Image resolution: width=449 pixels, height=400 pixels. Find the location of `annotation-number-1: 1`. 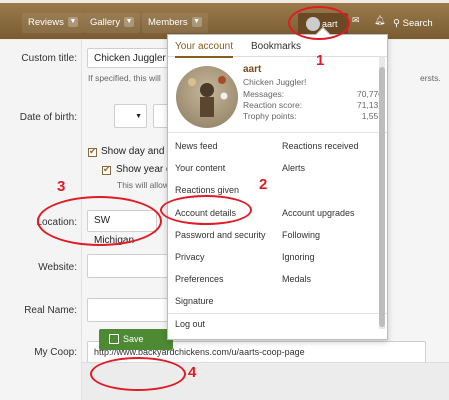

annotation-number-1: 1 is located at coordinates (320, 60).